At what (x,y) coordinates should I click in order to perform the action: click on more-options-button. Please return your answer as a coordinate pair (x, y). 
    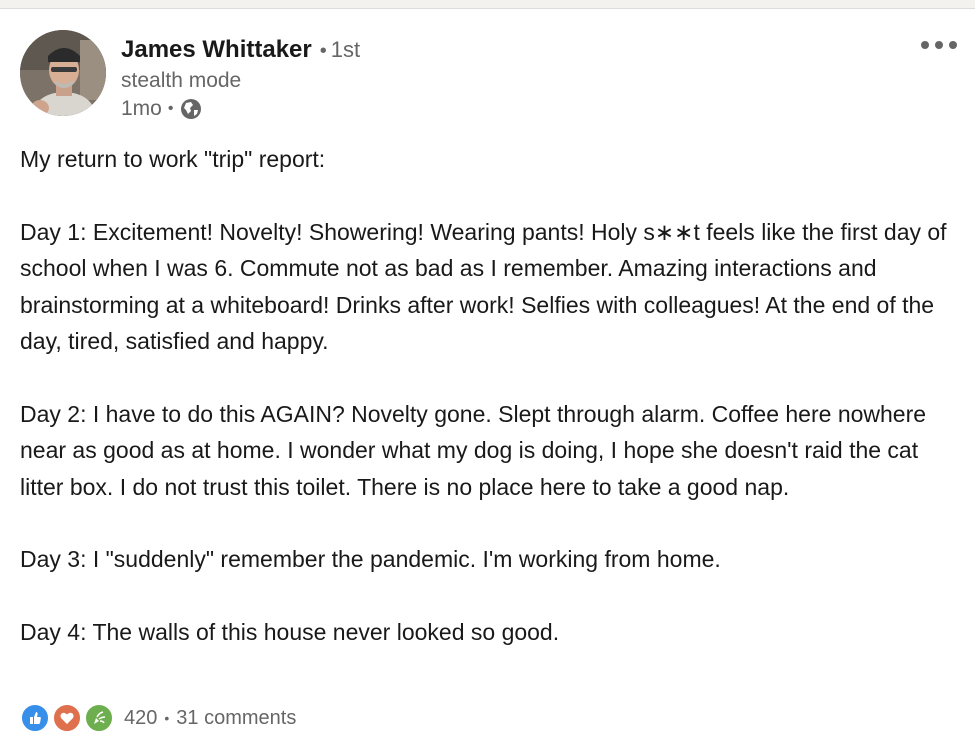
    Looking at the image, I should click on (939, 45).